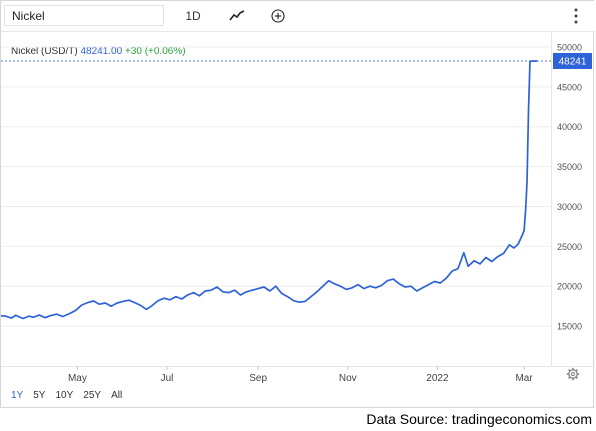 The width and height of the screenshot is (596, 431). Describe the element at coordinates (569, 87) in the screenshot. I see `y-tick-label: 45000` at that location.